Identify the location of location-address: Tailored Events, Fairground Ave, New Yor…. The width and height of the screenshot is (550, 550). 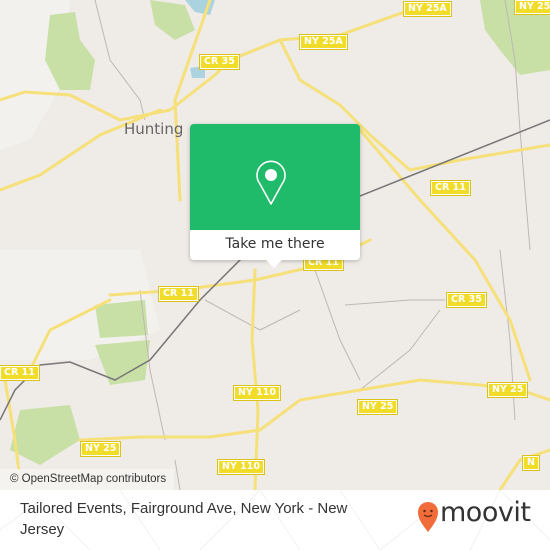
(184, 519).